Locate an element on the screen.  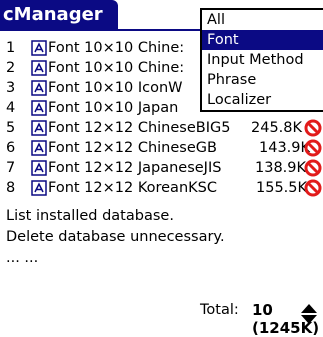
database-name: Font 12×12 JapaneseJIS is located at coordinates (135, 168).